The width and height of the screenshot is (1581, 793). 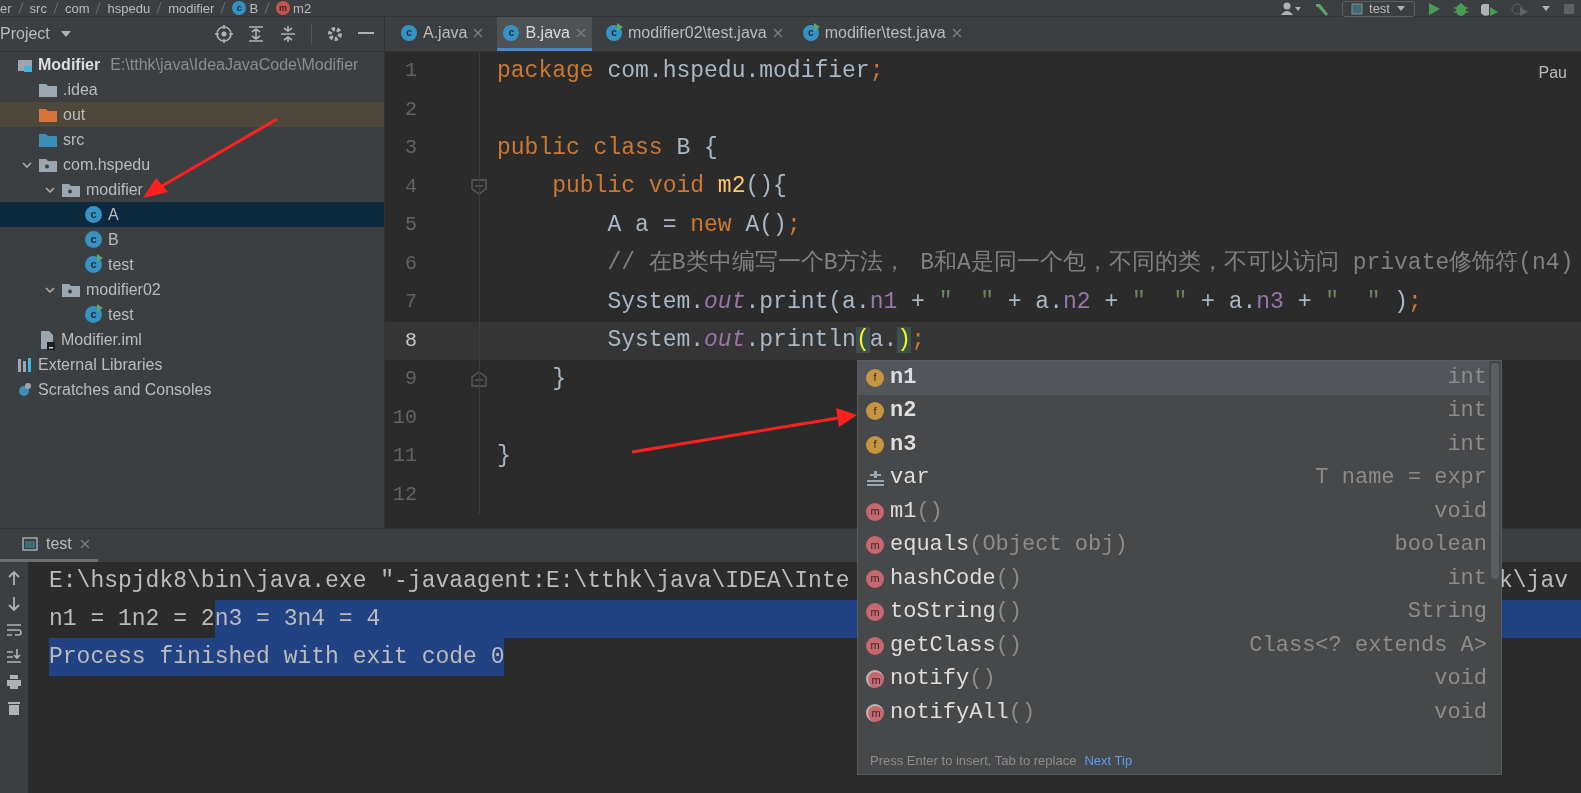 I want to click on tree-item: c B, so click(x=192, y=239).